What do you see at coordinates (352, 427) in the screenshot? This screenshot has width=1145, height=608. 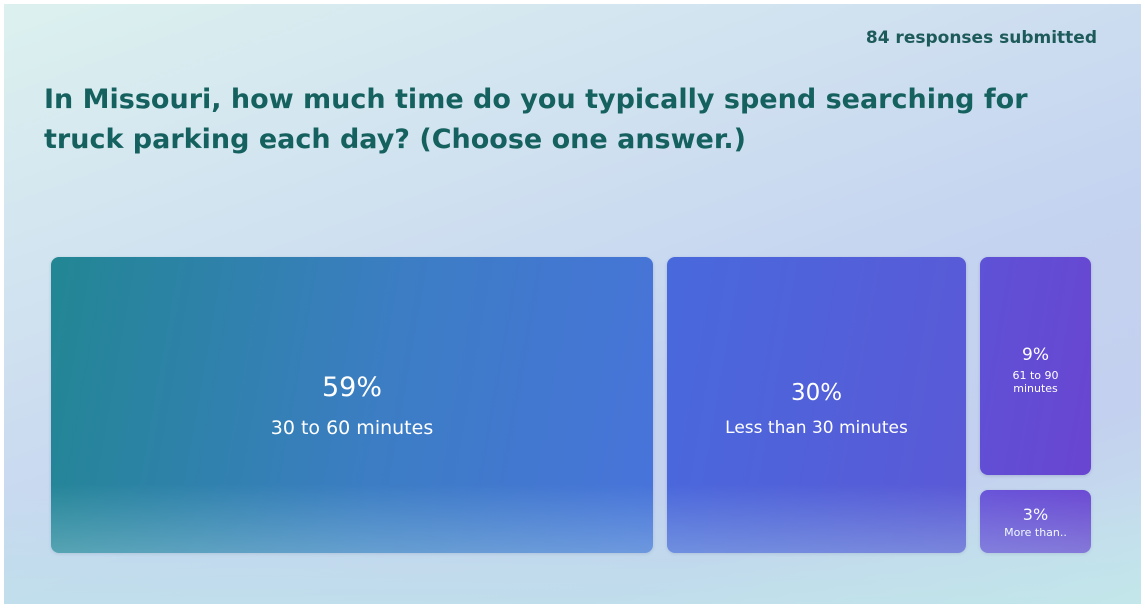 I see `tile-label: 30 to 60 minutes` at bounding box center [352, 427].